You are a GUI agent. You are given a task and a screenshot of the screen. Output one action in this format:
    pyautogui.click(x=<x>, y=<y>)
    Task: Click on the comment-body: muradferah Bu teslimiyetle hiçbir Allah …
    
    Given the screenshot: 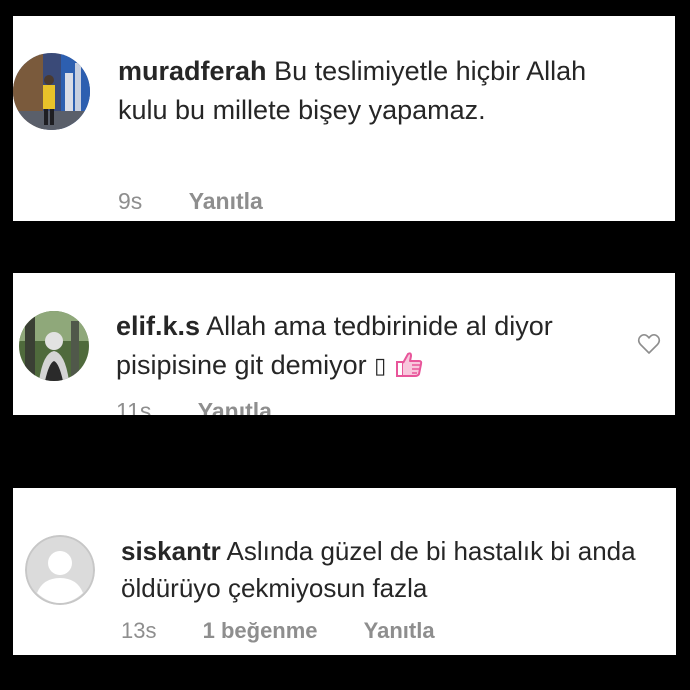 What is the action you would take?
    pyautogui.click(x=378, y=91)
    